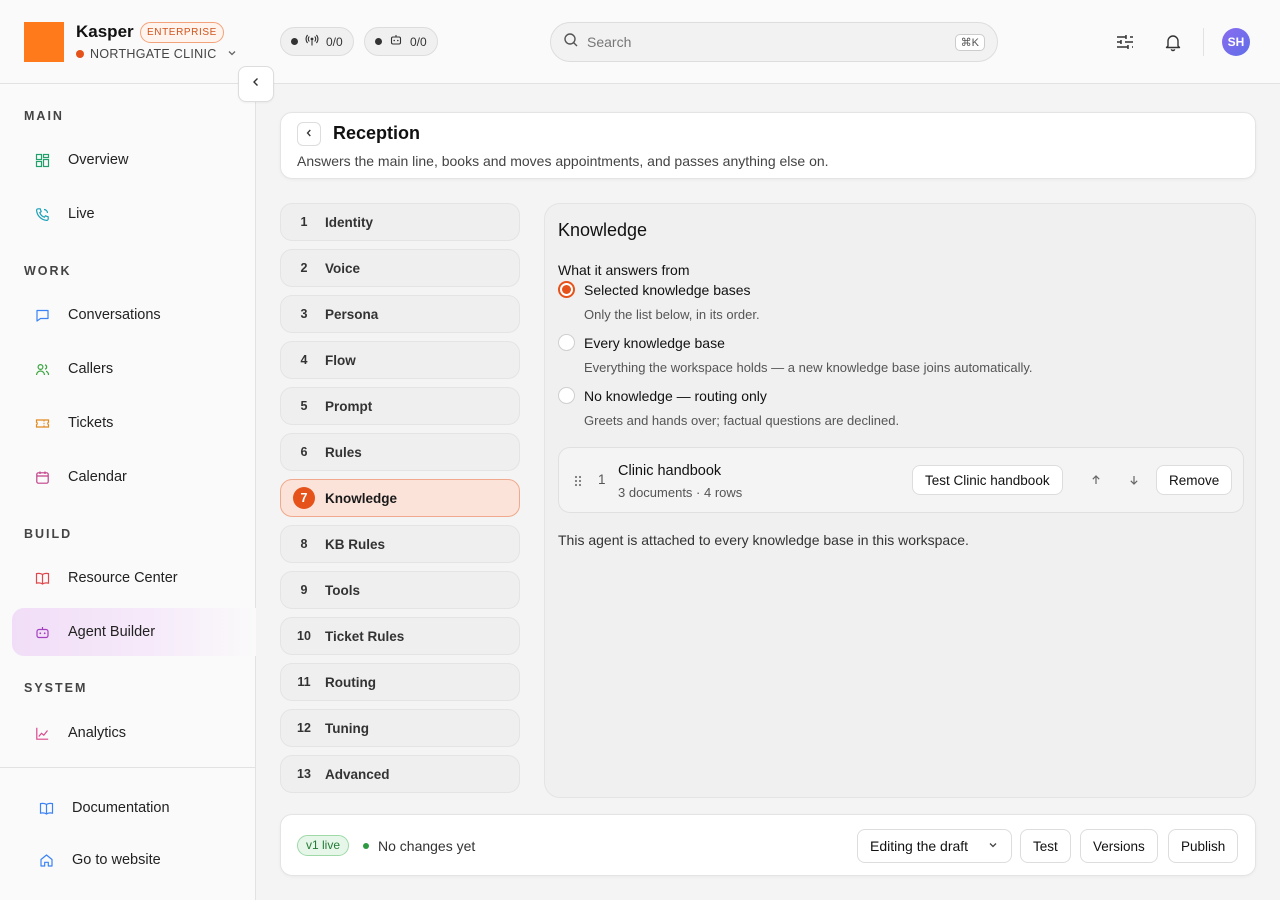 The height and width of the screenshot is (900, 1280). I want to click on step-label: Knowledge, so click(361, 498).